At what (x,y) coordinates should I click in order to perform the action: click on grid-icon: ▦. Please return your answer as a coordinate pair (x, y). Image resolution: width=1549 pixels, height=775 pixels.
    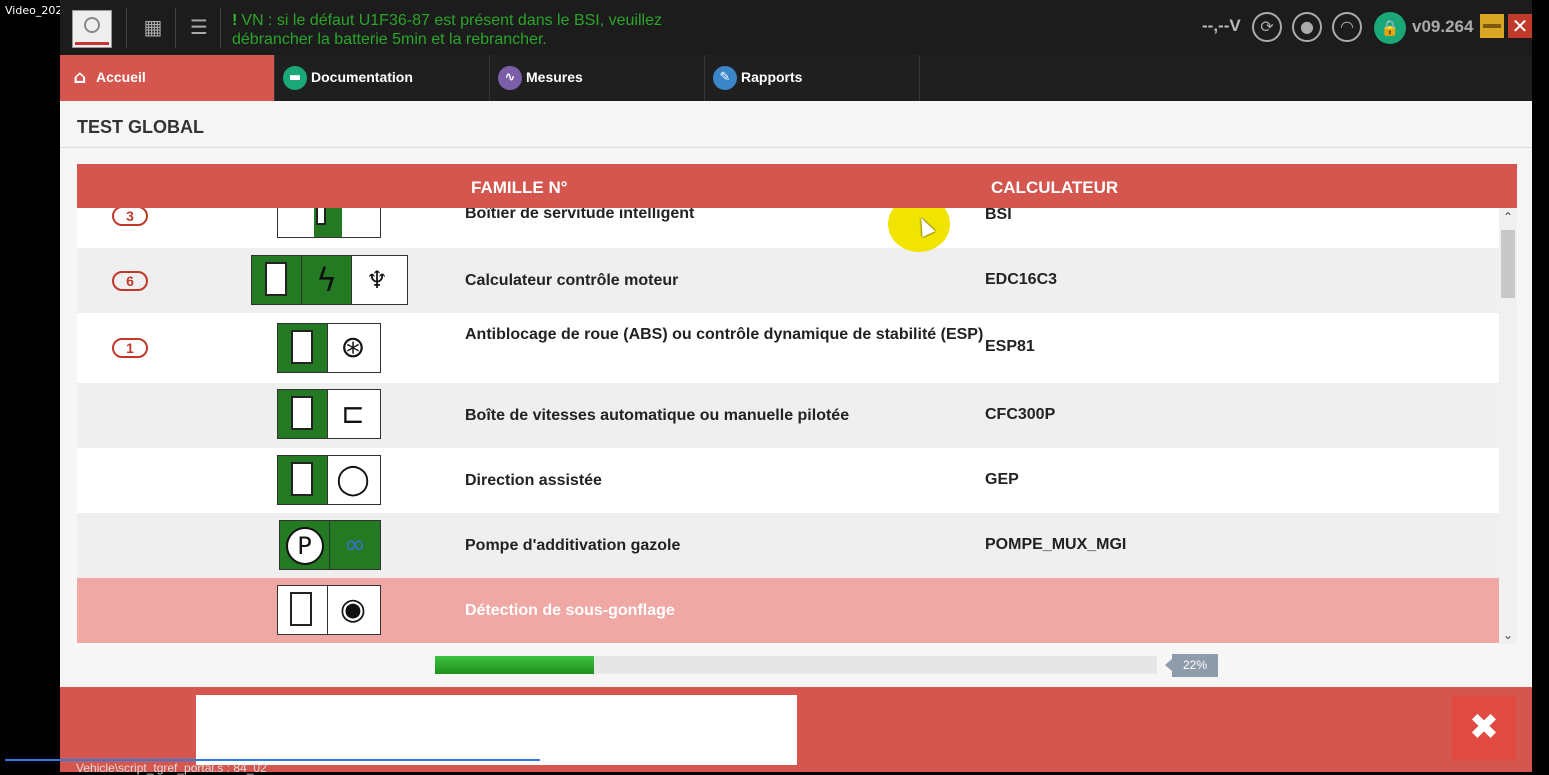
    Looking at the image, I should click on (153, 27).